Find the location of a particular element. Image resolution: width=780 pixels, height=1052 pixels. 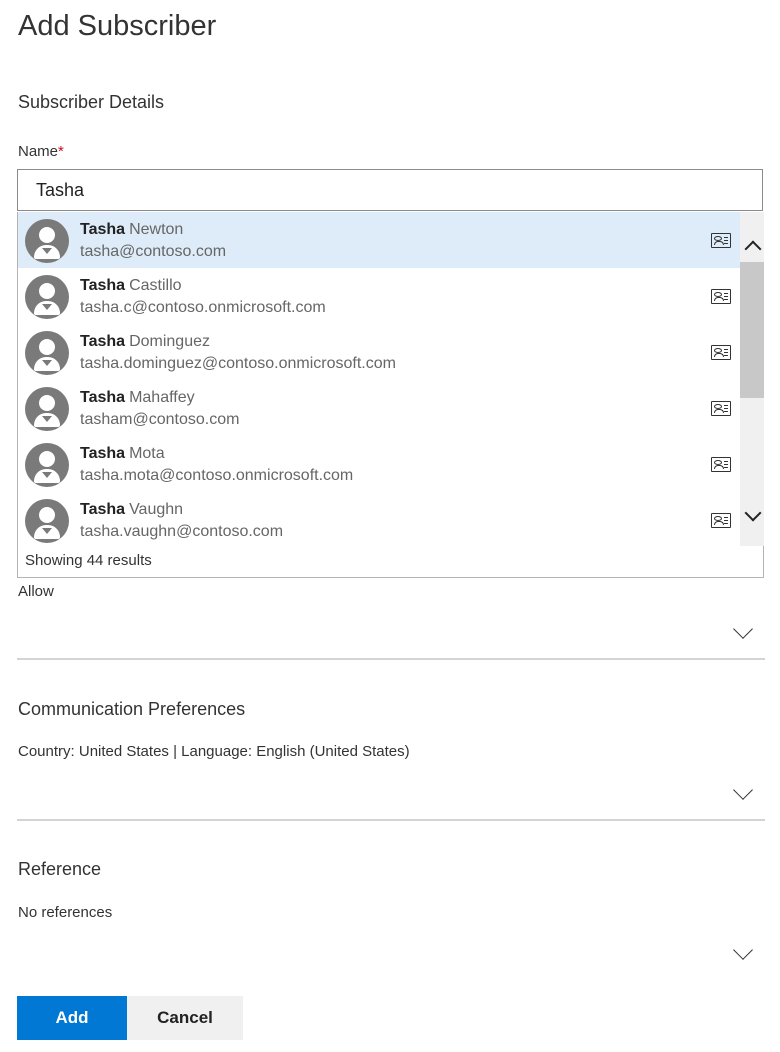

suggestion-email: tasha.vaughn@contoso.com is located at coordinates (182, 531).